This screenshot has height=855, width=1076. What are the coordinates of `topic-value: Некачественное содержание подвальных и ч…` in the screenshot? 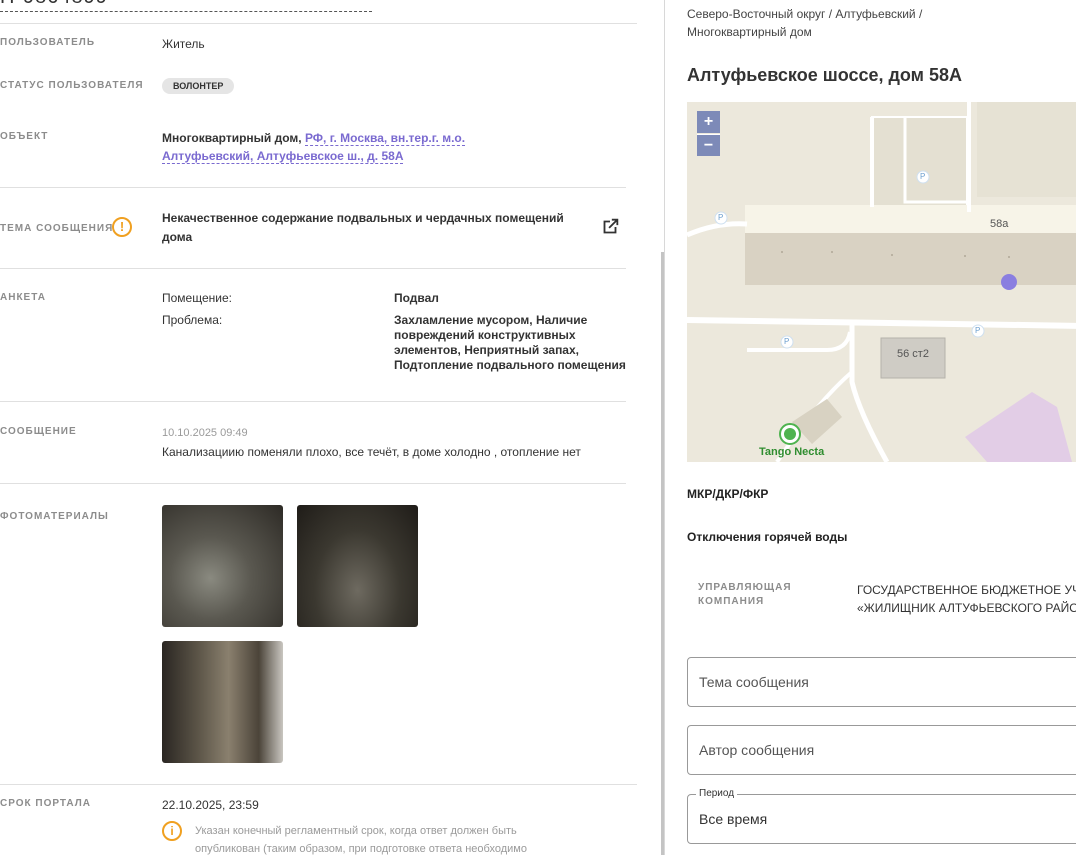 It's located at (372, 228).